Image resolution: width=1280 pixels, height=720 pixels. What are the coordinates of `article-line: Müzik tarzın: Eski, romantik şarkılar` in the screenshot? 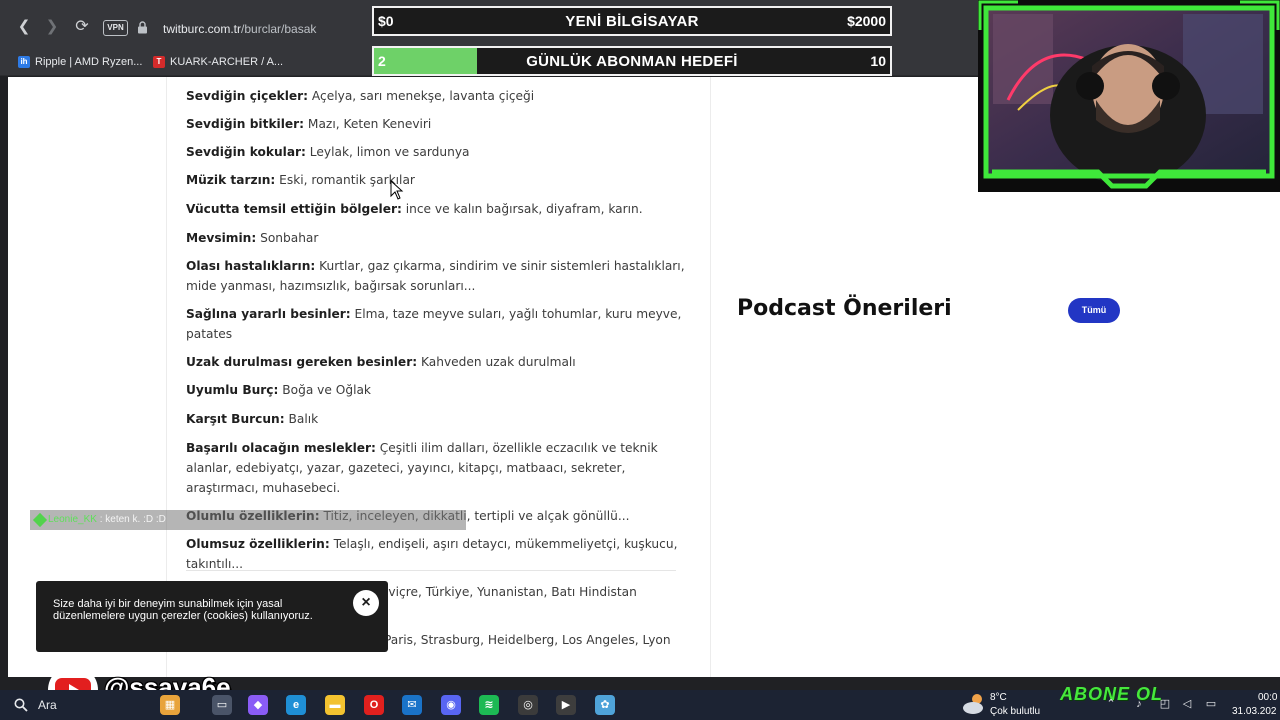 It's located at (436, 180).